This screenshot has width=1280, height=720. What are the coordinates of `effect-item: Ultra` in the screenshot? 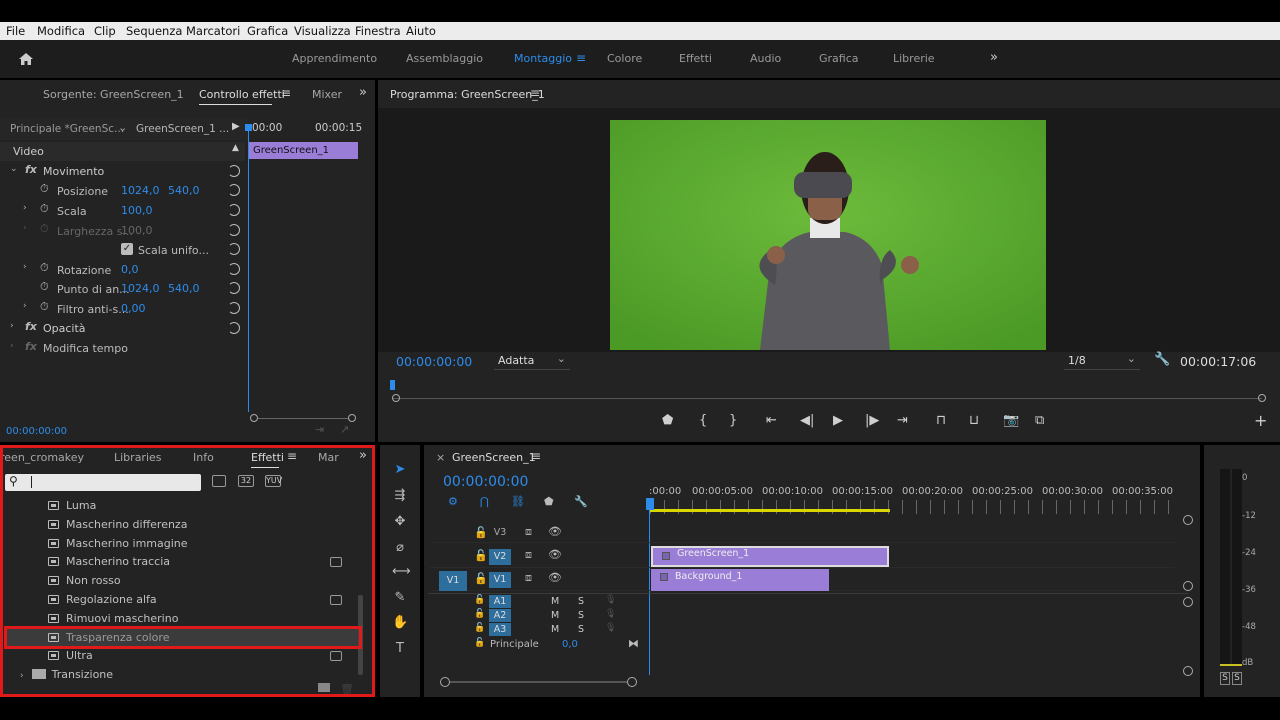 It's located at (70, 656).